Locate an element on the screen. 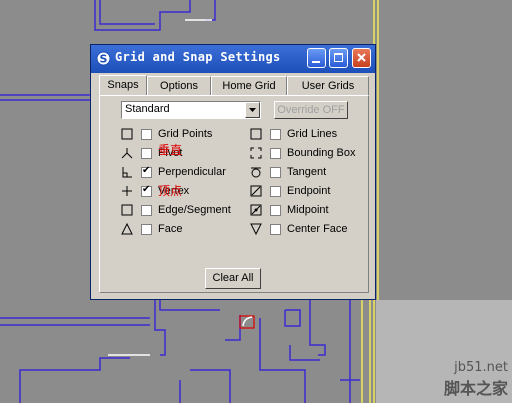 This screenshot has width=512, height=403. face-checkbox is located at coordinates (146, 229).